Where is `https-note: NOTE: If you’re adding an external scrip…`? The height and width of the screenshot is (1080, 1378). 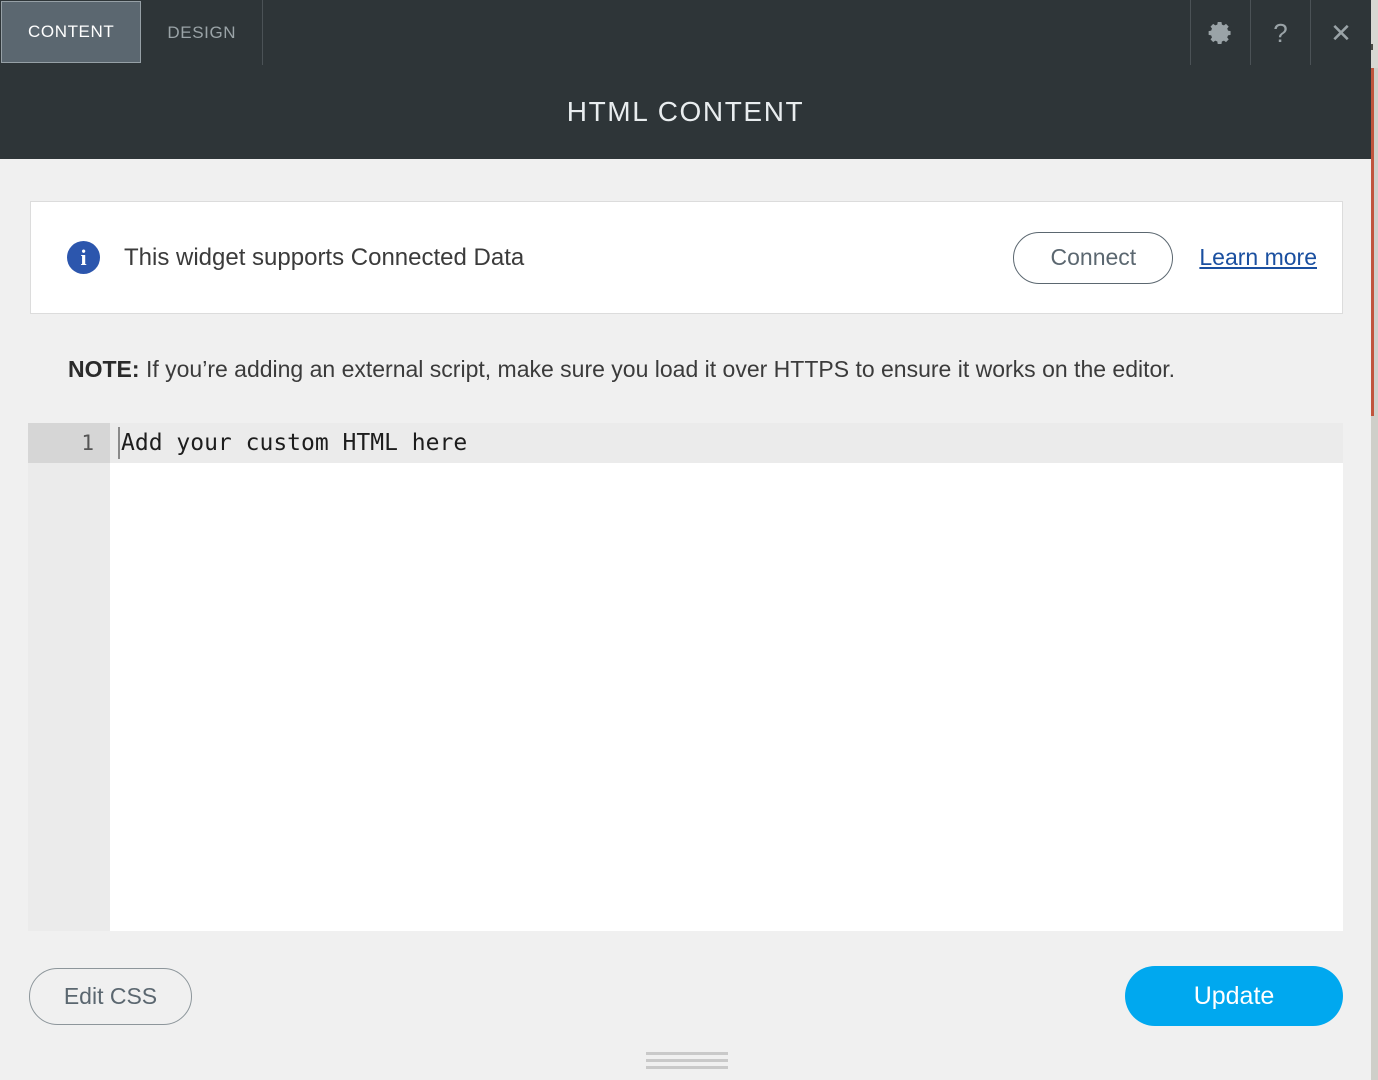
https-note: NOTE: If you’re adding an external scrip… is located at coordinates (621, 369).